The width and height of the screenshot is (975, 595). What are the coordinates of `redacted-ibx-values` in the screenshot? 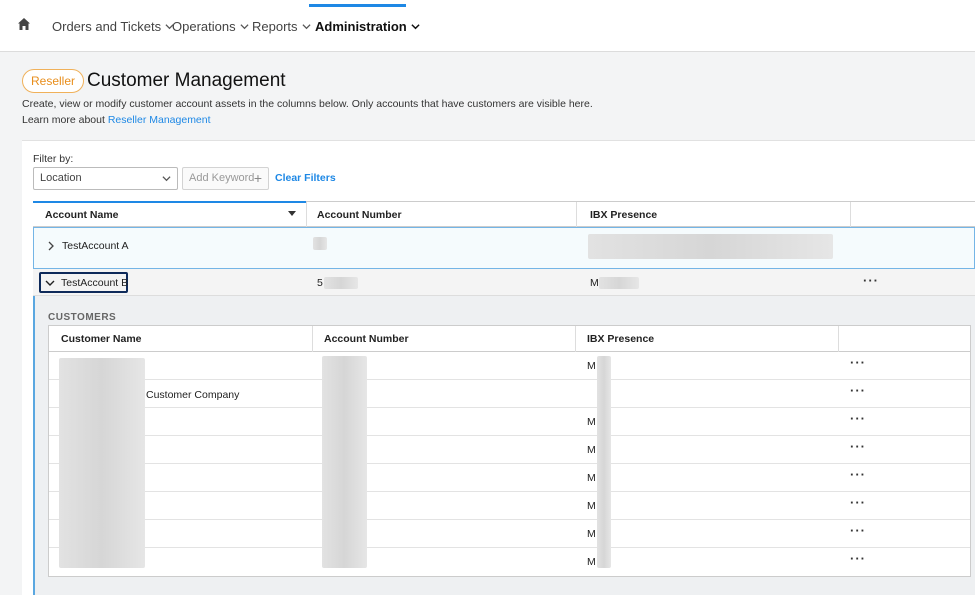 It's located at (604, 462).